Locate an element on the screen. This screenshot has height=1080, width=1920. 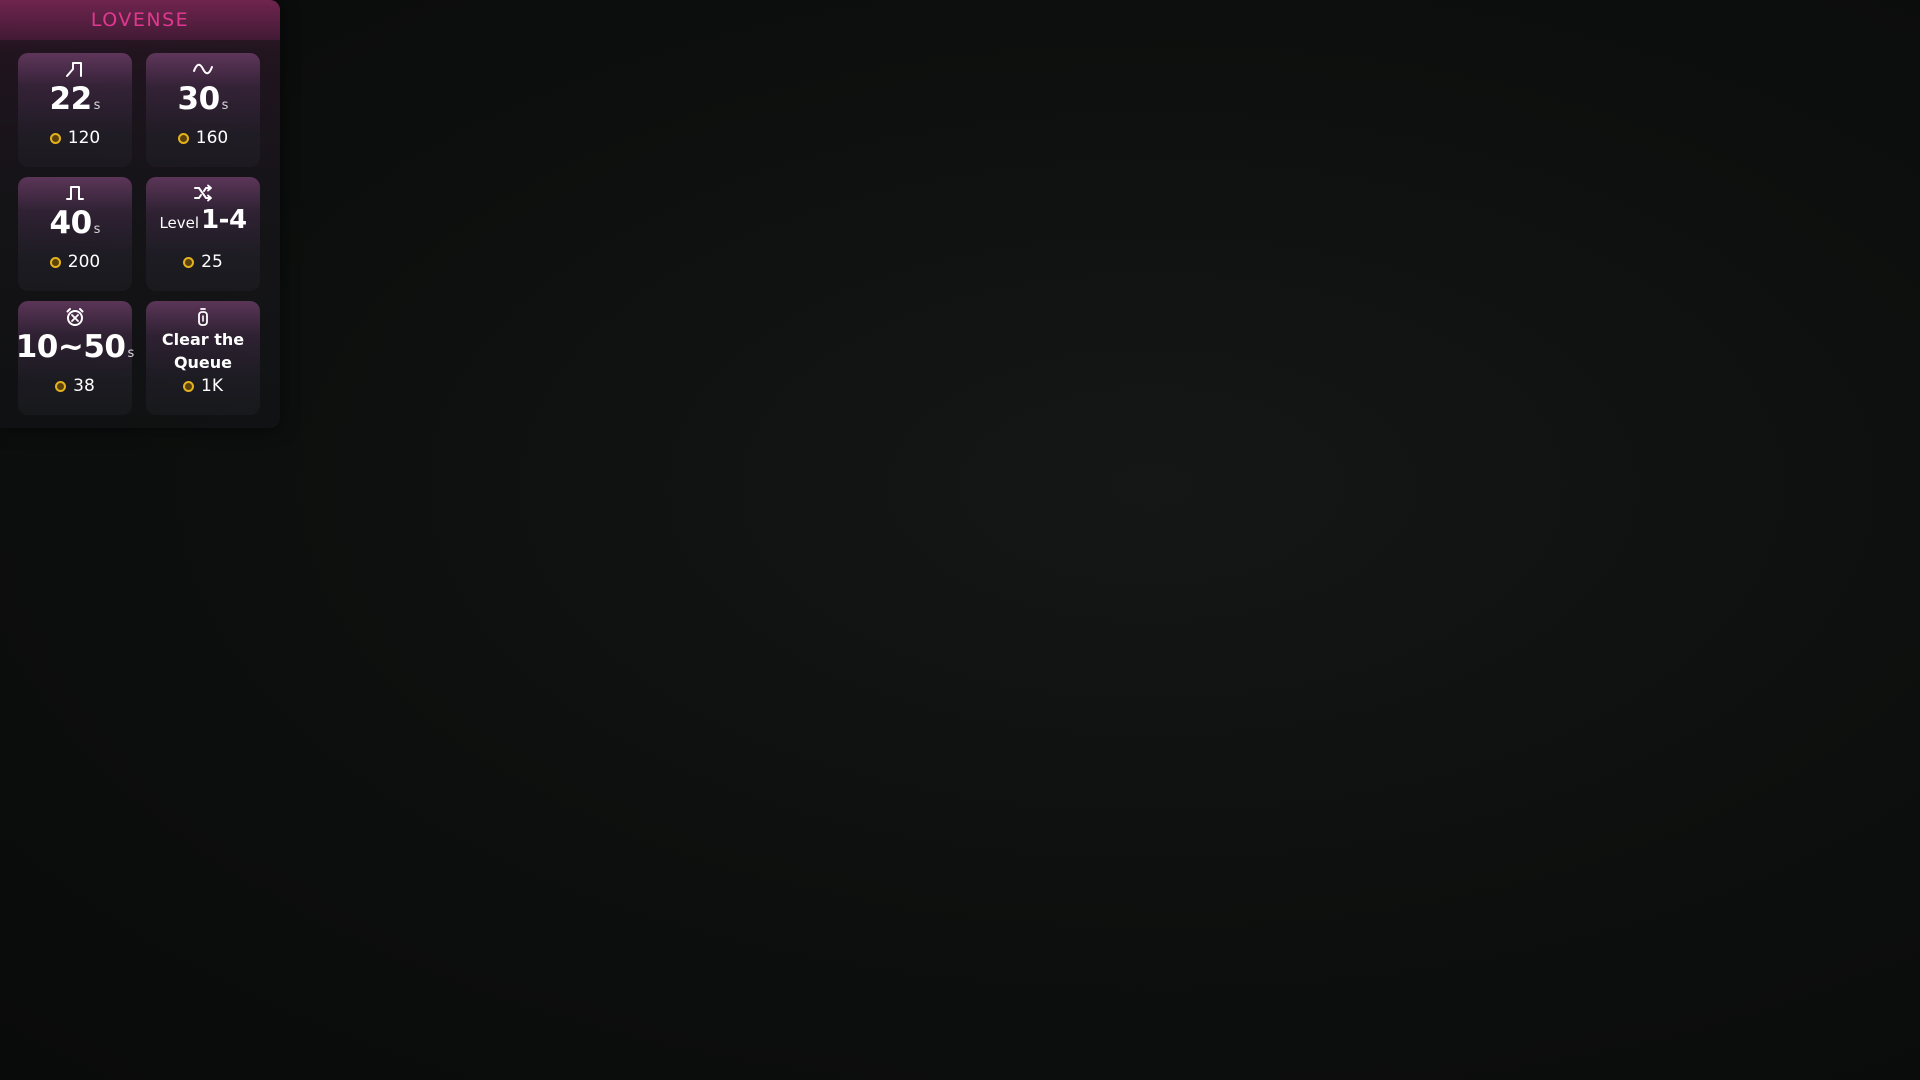
tip-tile-random-level: Level 1-4 25 is located at coordinates (203, 234).